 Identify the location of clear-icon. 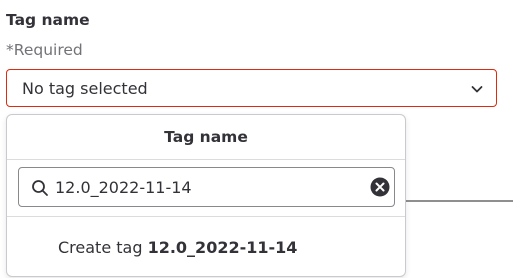
(380, 187).